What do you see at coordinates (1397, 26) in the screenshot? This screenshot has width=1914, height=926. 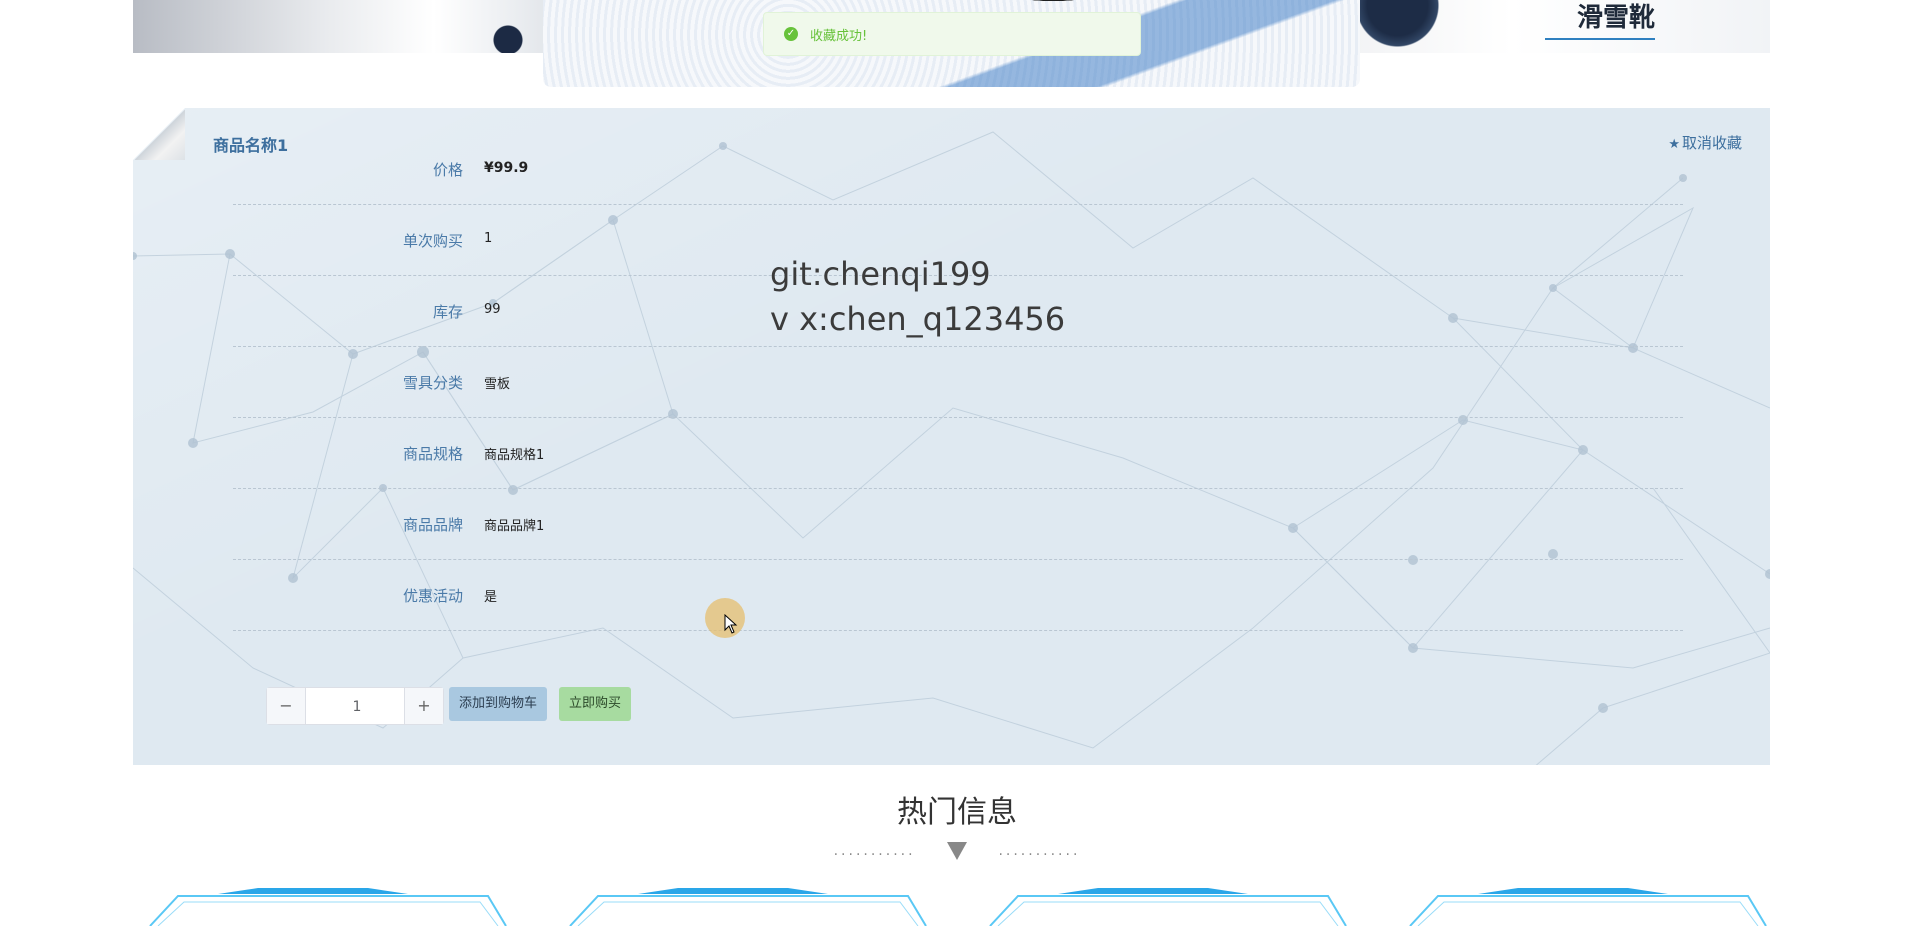 I see `ski-boot-image` at bounding box center [1397, 26].